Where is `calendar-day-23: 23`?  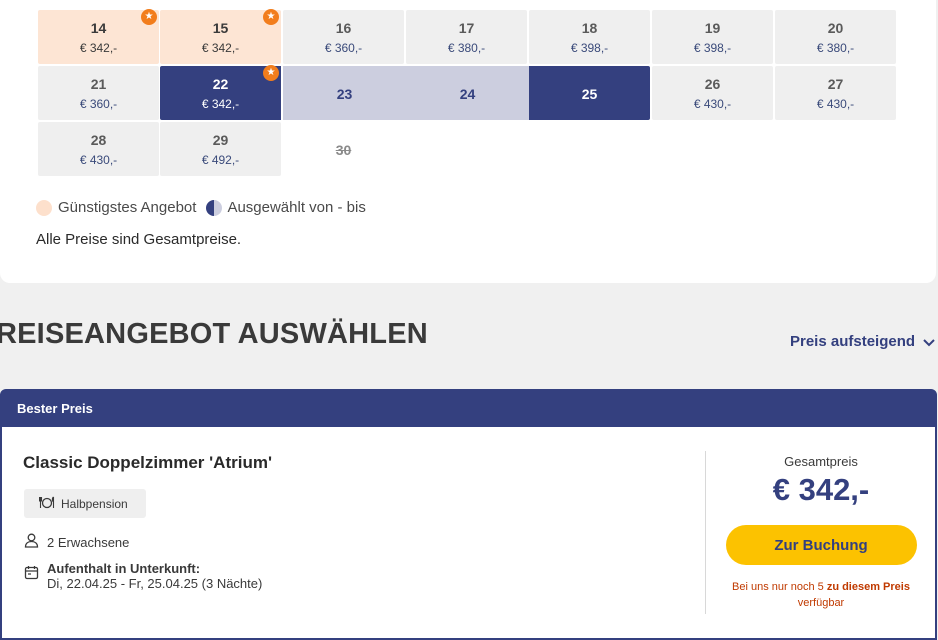 calendar-day-23: 23 is located at coordinates (344, 93).